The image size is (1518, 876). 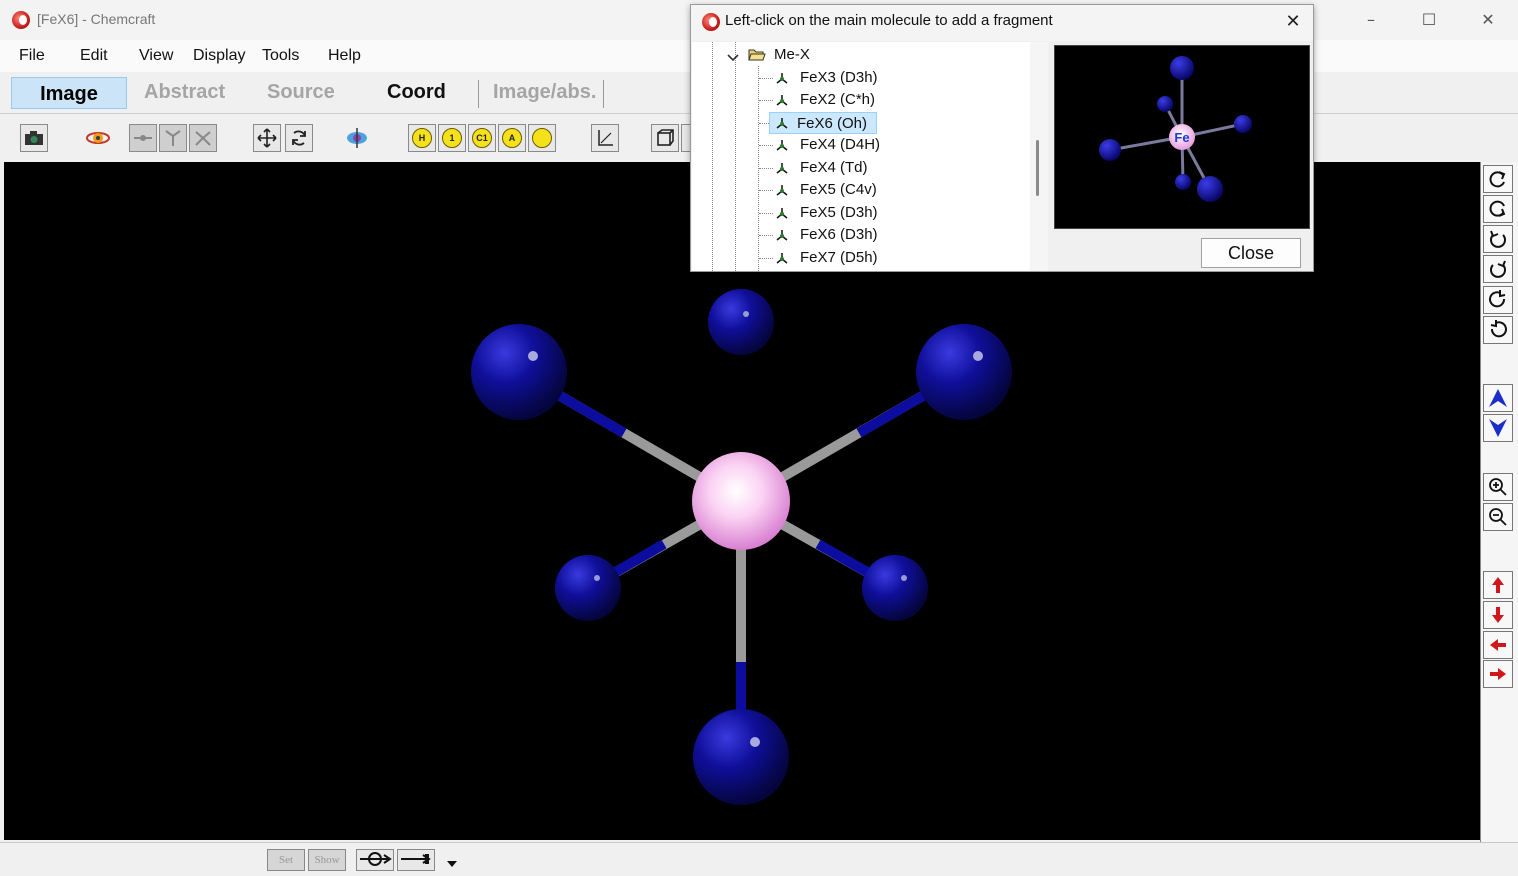 What do you see at coordinates (1175, 129) in the screenshot?
I see `preview-molecule-svg: Fe` at bounding box center [1175, 129].